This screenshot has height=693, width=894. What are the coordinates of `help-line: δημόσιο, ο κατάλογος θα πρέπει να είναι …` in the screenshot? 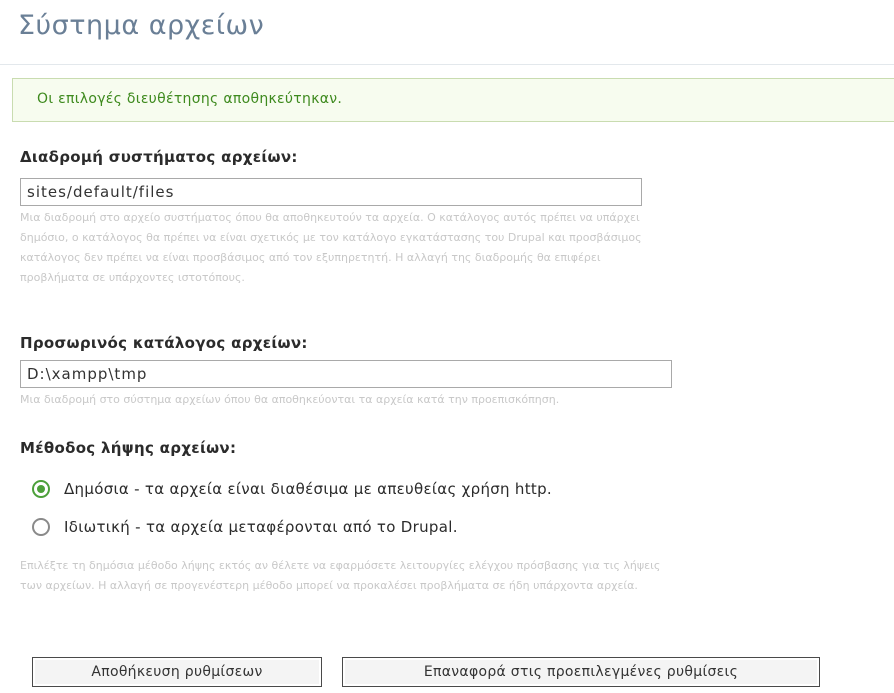 It's located at (331, 237).